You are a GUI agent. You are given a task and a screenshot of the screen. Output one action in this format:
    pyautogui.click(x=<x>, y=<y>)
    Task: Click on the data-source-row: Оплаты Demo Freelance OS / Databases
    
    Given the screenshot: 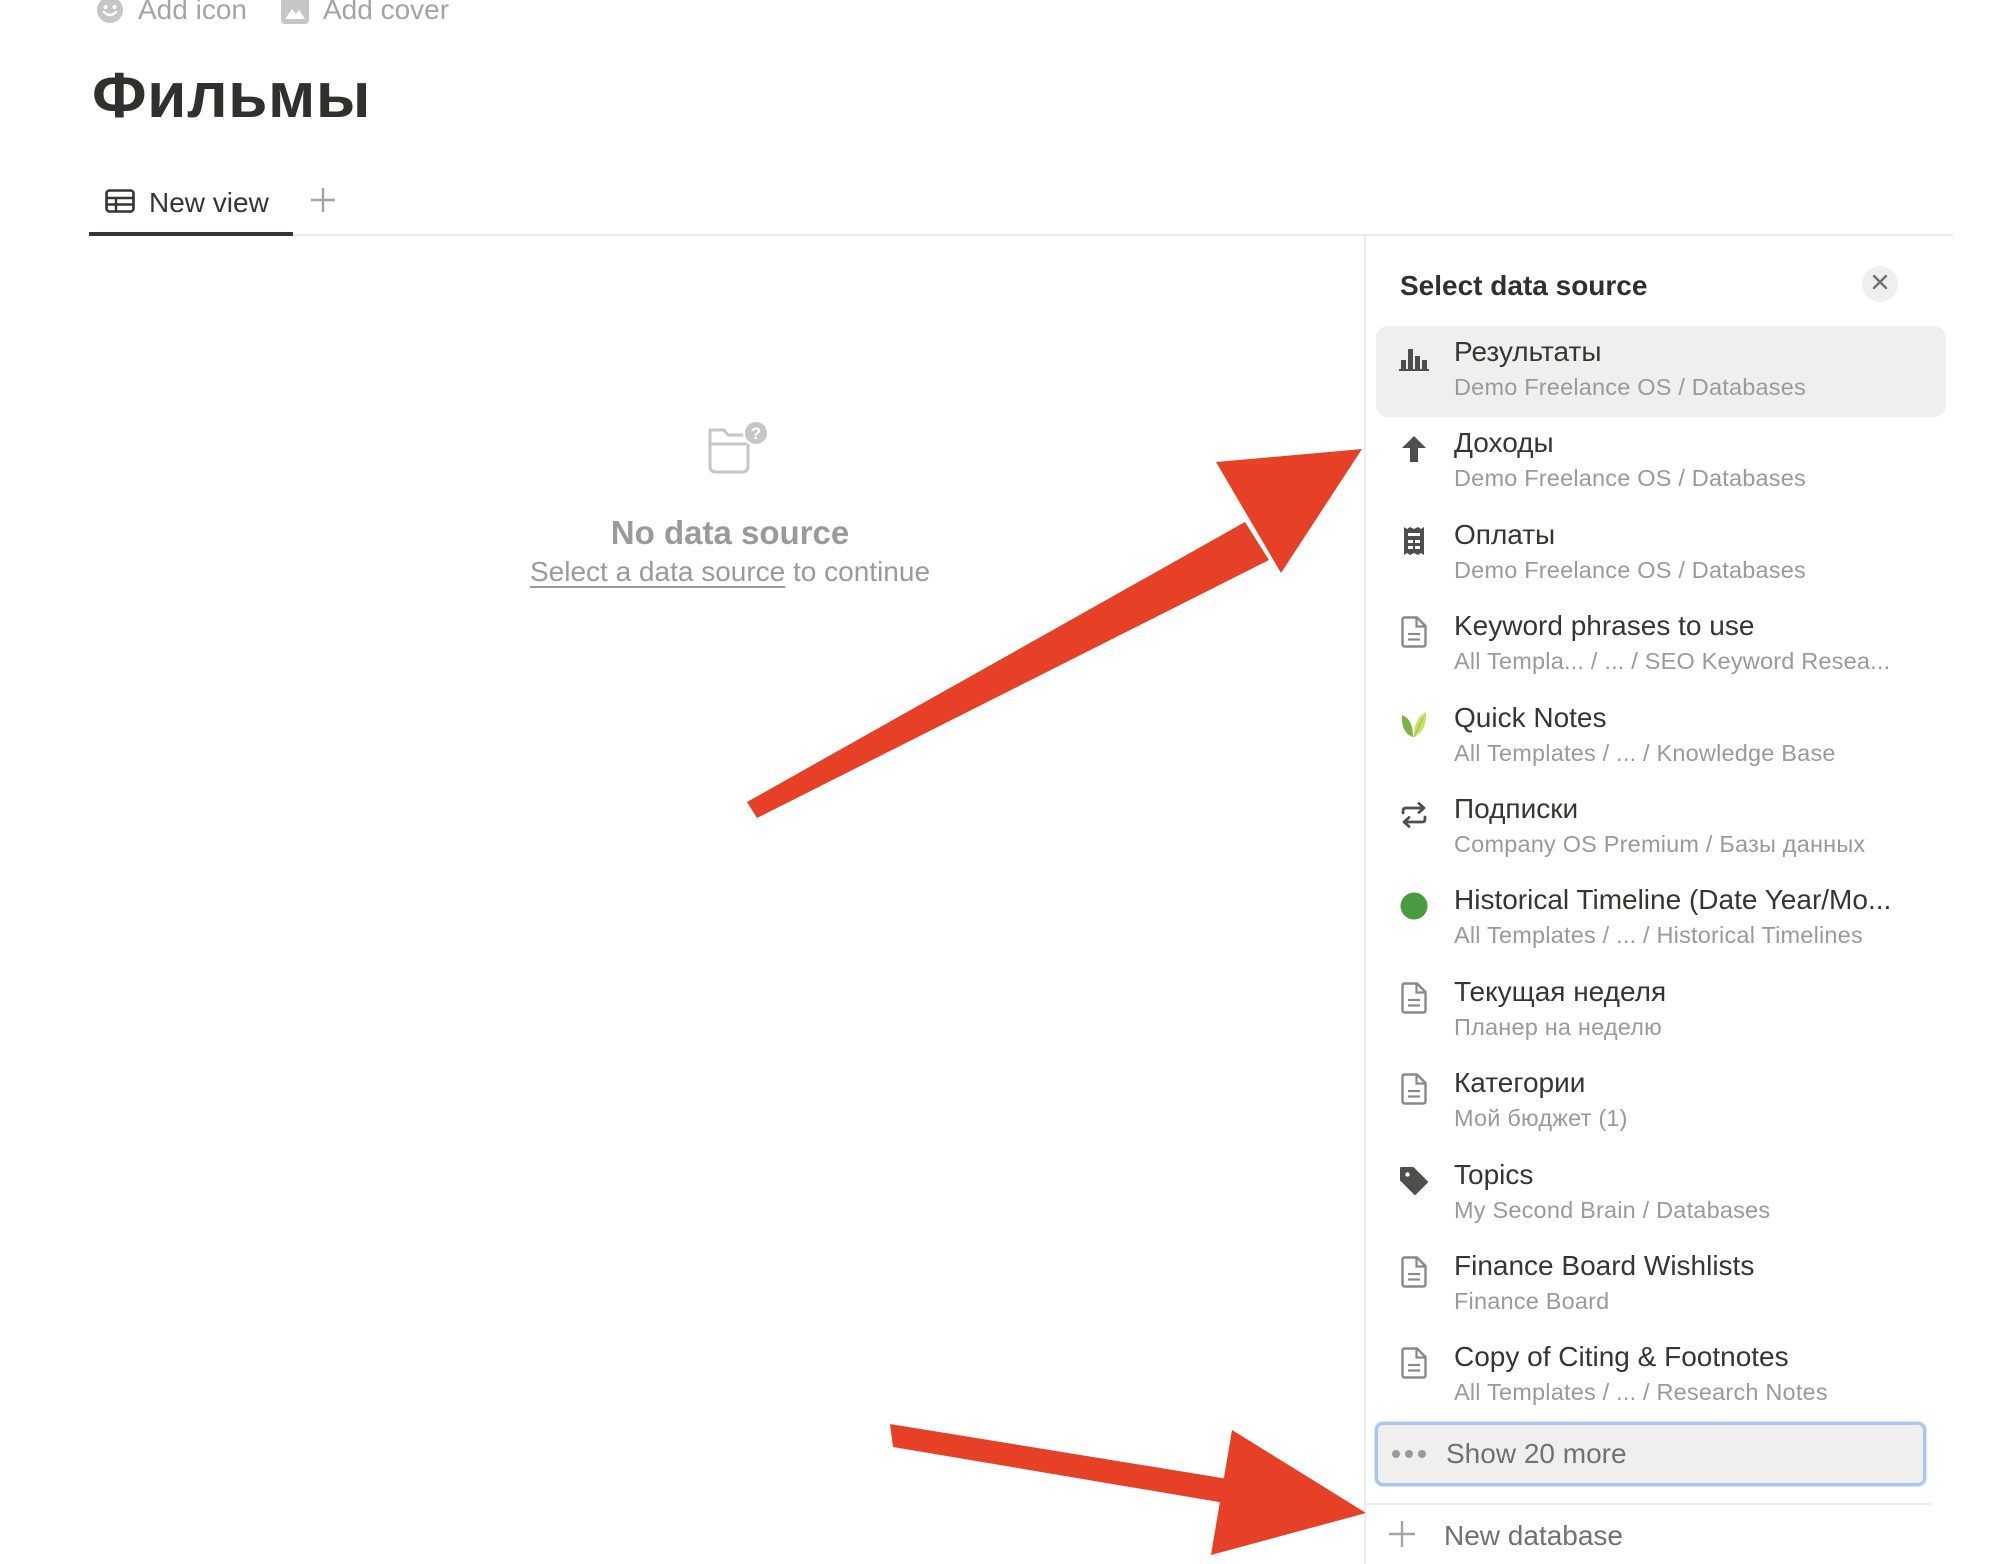 What is the action you would take?
    pyautogui.click(x=1661, y=554)
    